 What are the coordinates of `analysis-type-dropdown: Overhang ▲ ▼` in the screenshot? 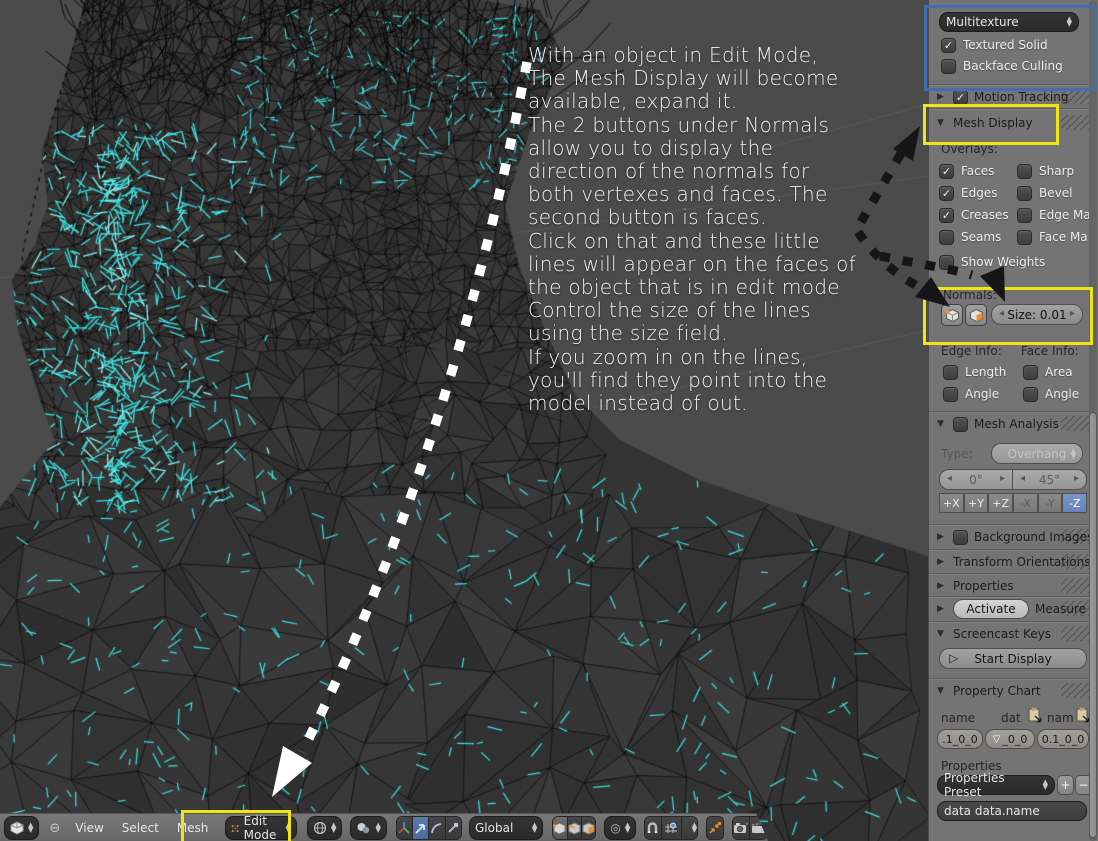 It's located at (1037, 453).